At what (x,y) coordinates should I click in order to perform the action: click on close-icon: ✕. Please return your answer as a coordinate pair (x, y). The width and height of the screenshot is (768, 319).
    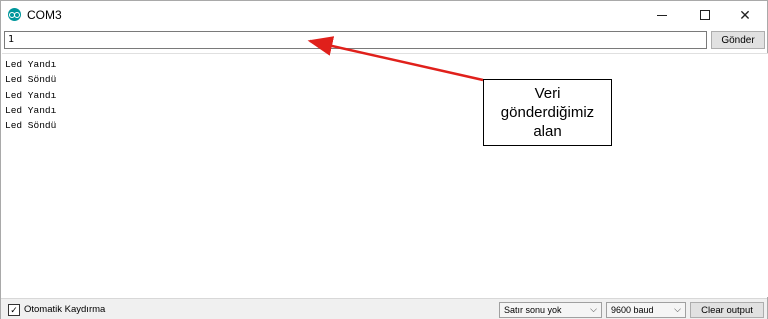
    Looking at the image, I should click on (745, 14).